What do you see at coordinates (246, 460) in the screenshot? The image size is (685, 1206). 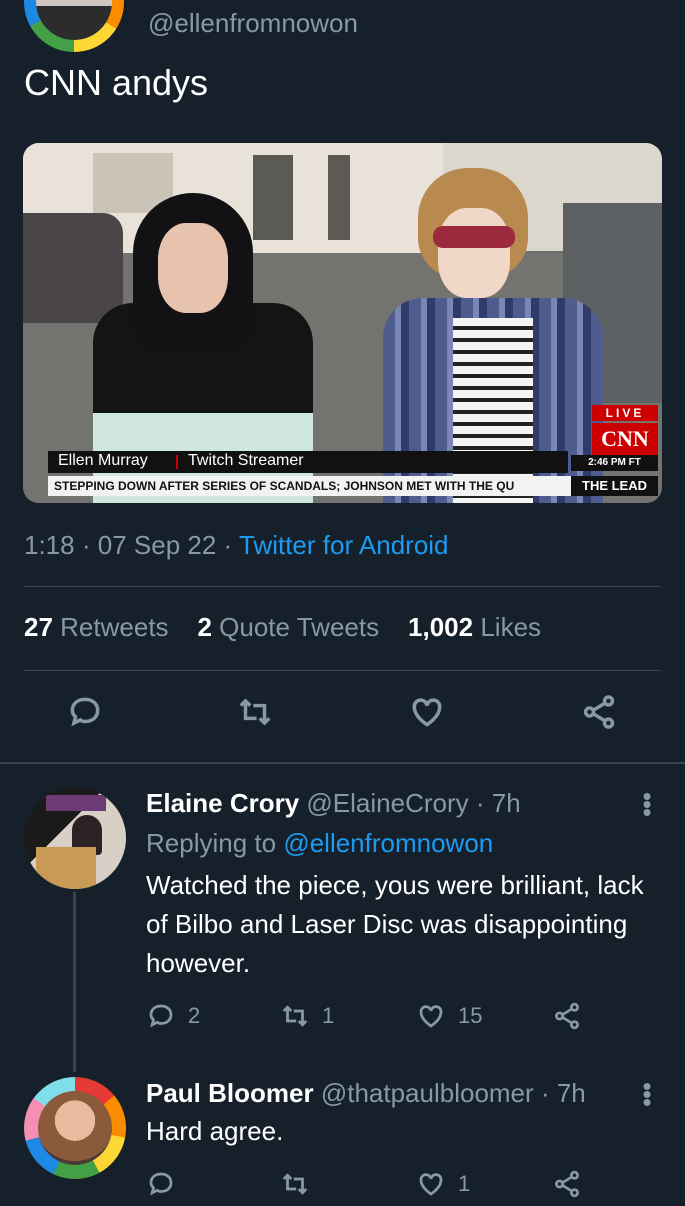 I see `lower-third-title: Twitch Streamer` at bounding box center [246, 460].